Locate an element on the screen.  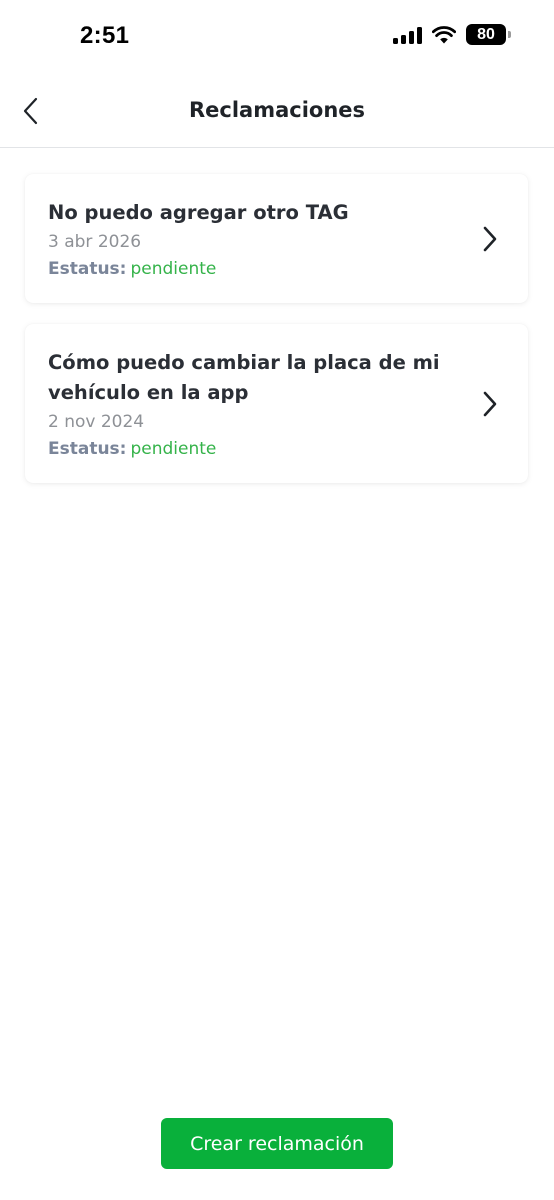
signal-icon is located at coordinates (407, 35).